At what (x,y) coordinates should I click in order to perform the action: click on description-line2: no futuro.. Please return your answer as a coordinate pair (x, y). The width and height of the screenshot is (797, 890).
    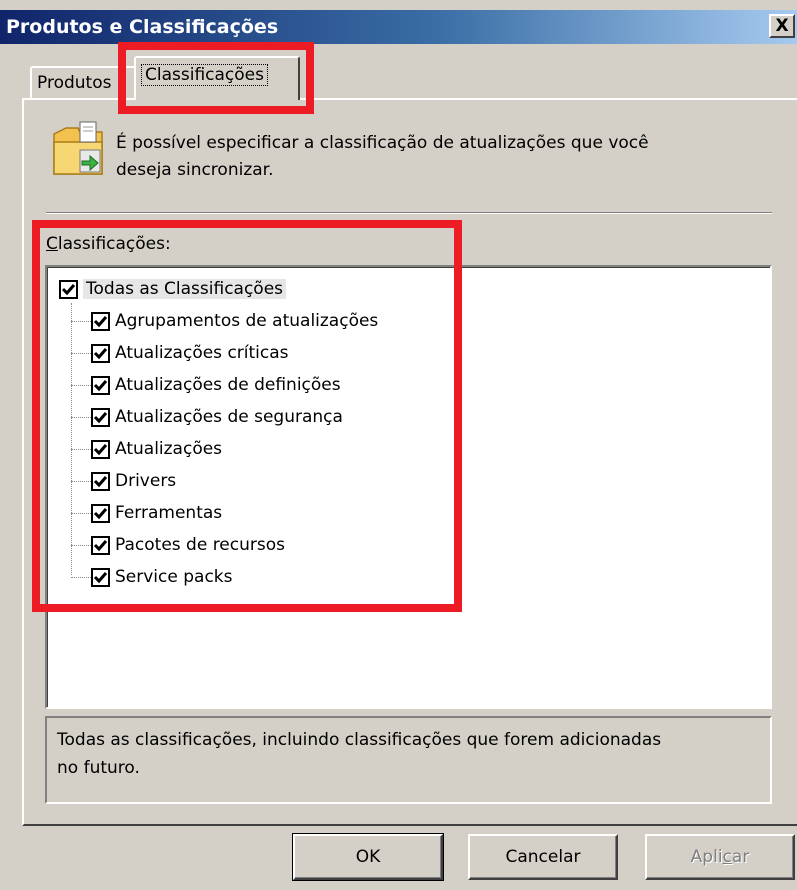
    Looking at the image, I should click on (98, 768).